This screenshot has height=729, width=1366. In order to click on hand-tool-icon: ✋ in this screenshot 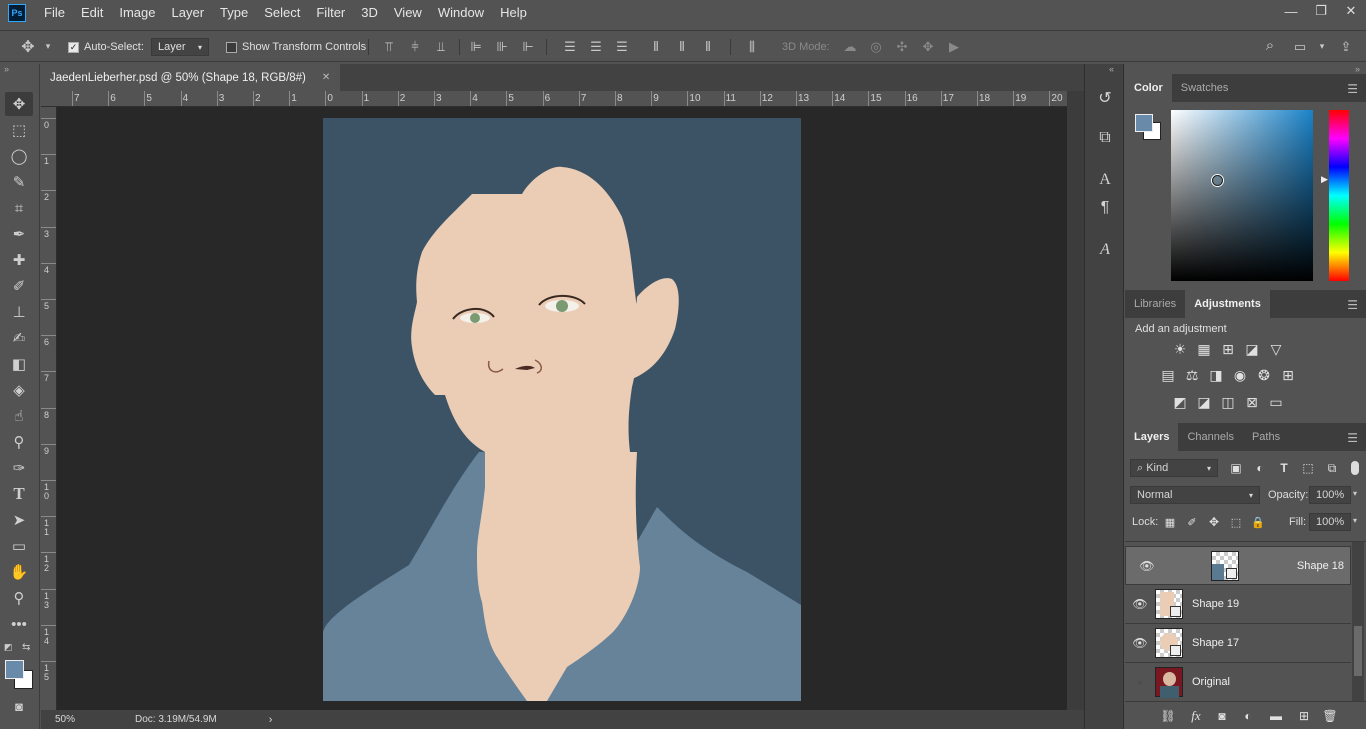, I will do `click(19, 572)`.